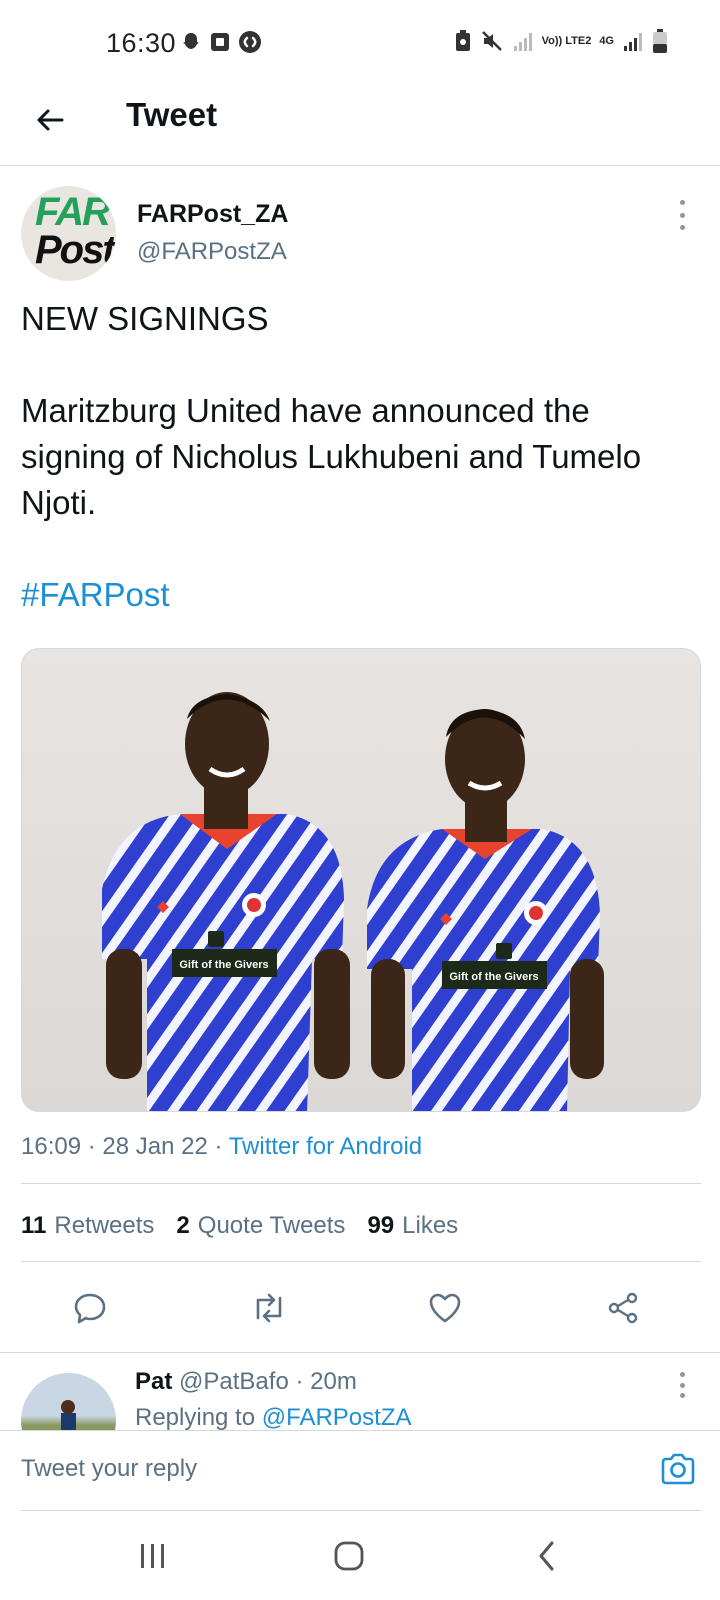 The image size is (720, 1600). Describe the element at coordinates (485, 910) in the screenshot. I see `player-right: Gift of the Givers` at that location.